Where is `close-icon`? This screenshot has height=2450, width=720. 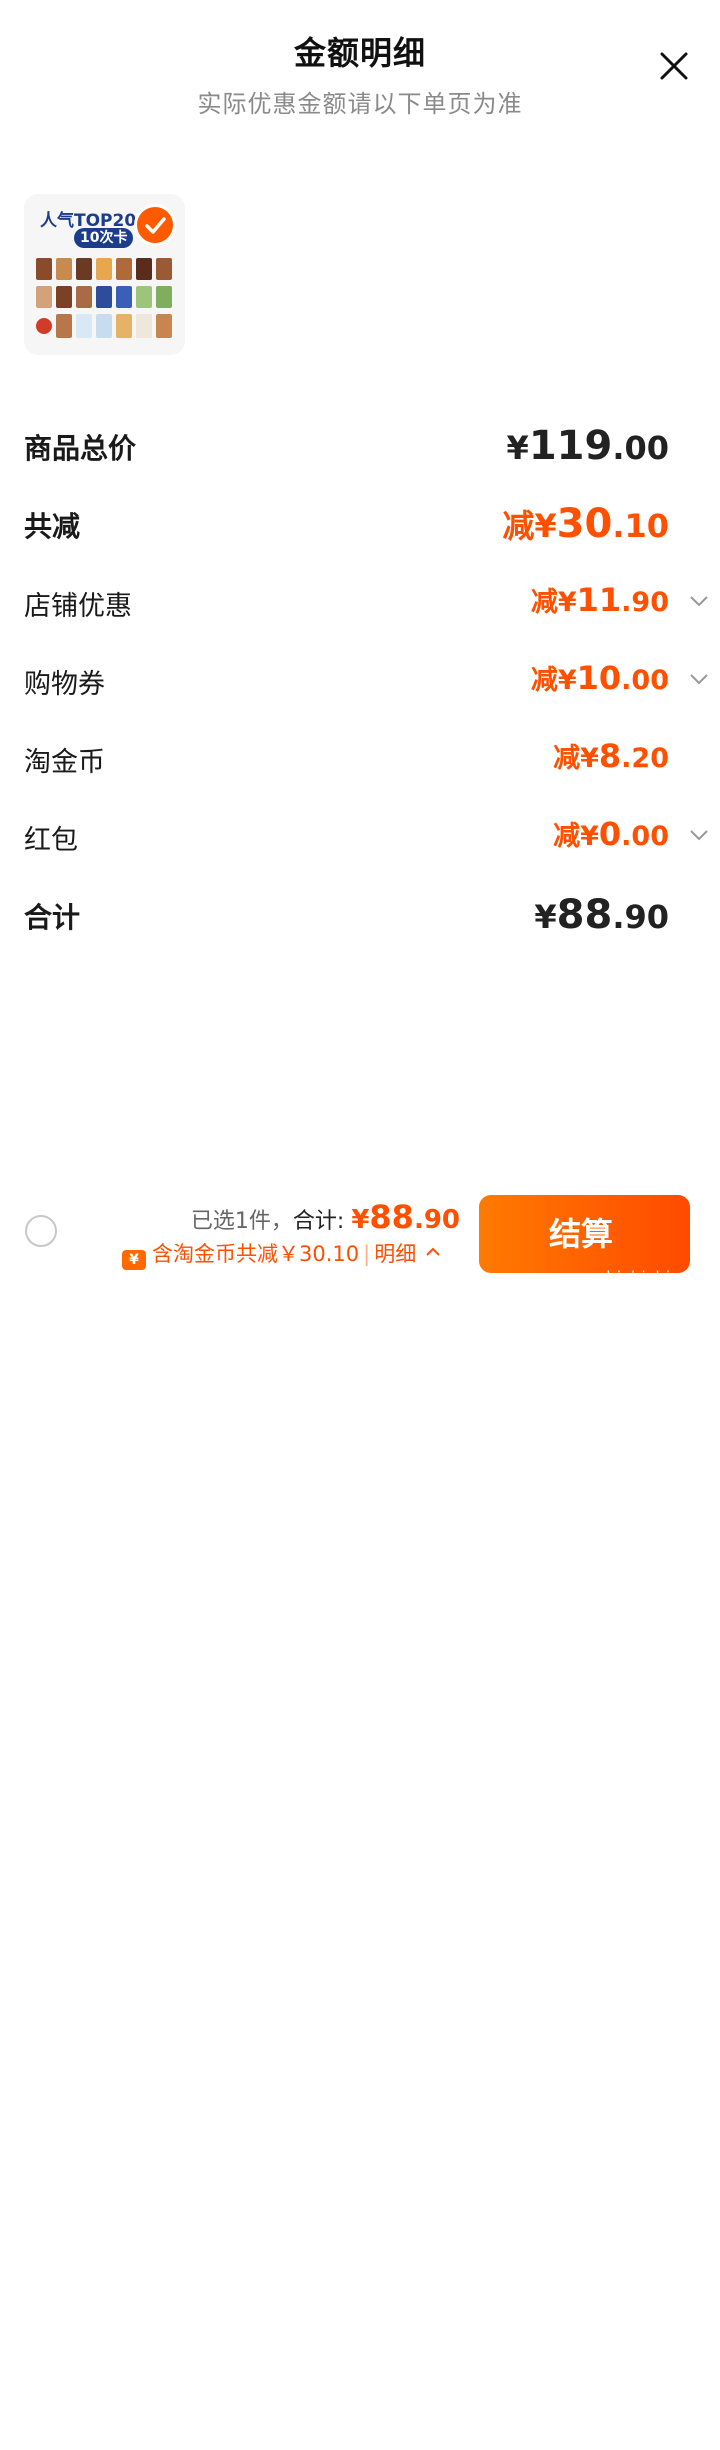 close-icon is located at coordinates (674, 66).